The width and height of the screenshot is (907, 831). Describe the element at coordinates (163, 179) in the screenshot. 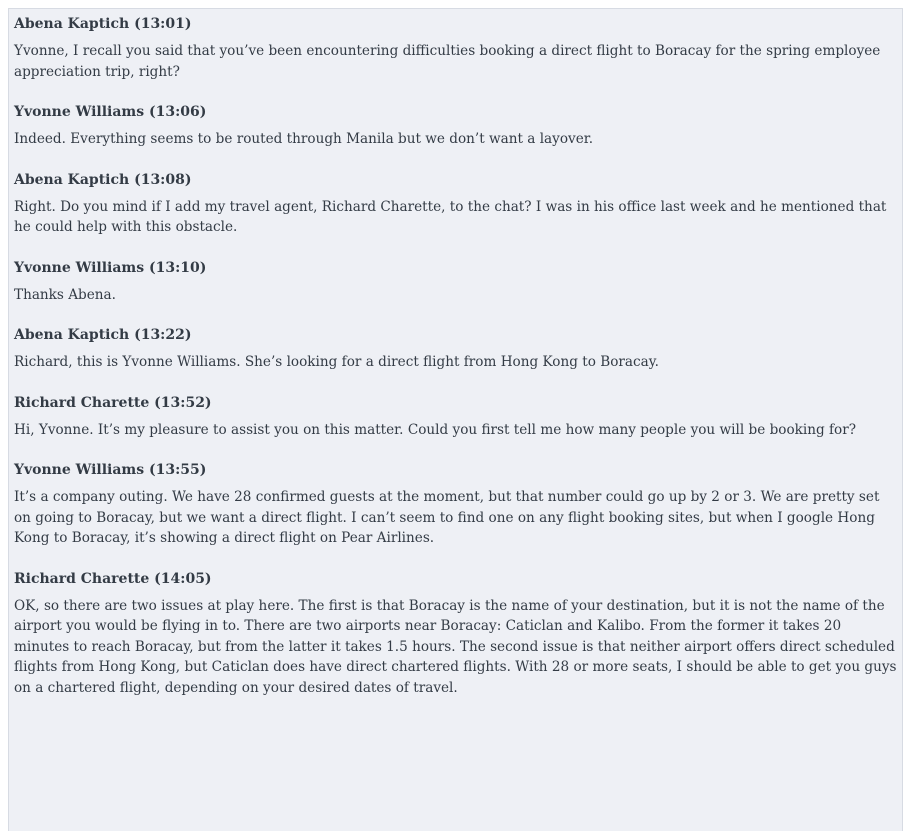

I see `message-timestamp: (13:08)` at that location.